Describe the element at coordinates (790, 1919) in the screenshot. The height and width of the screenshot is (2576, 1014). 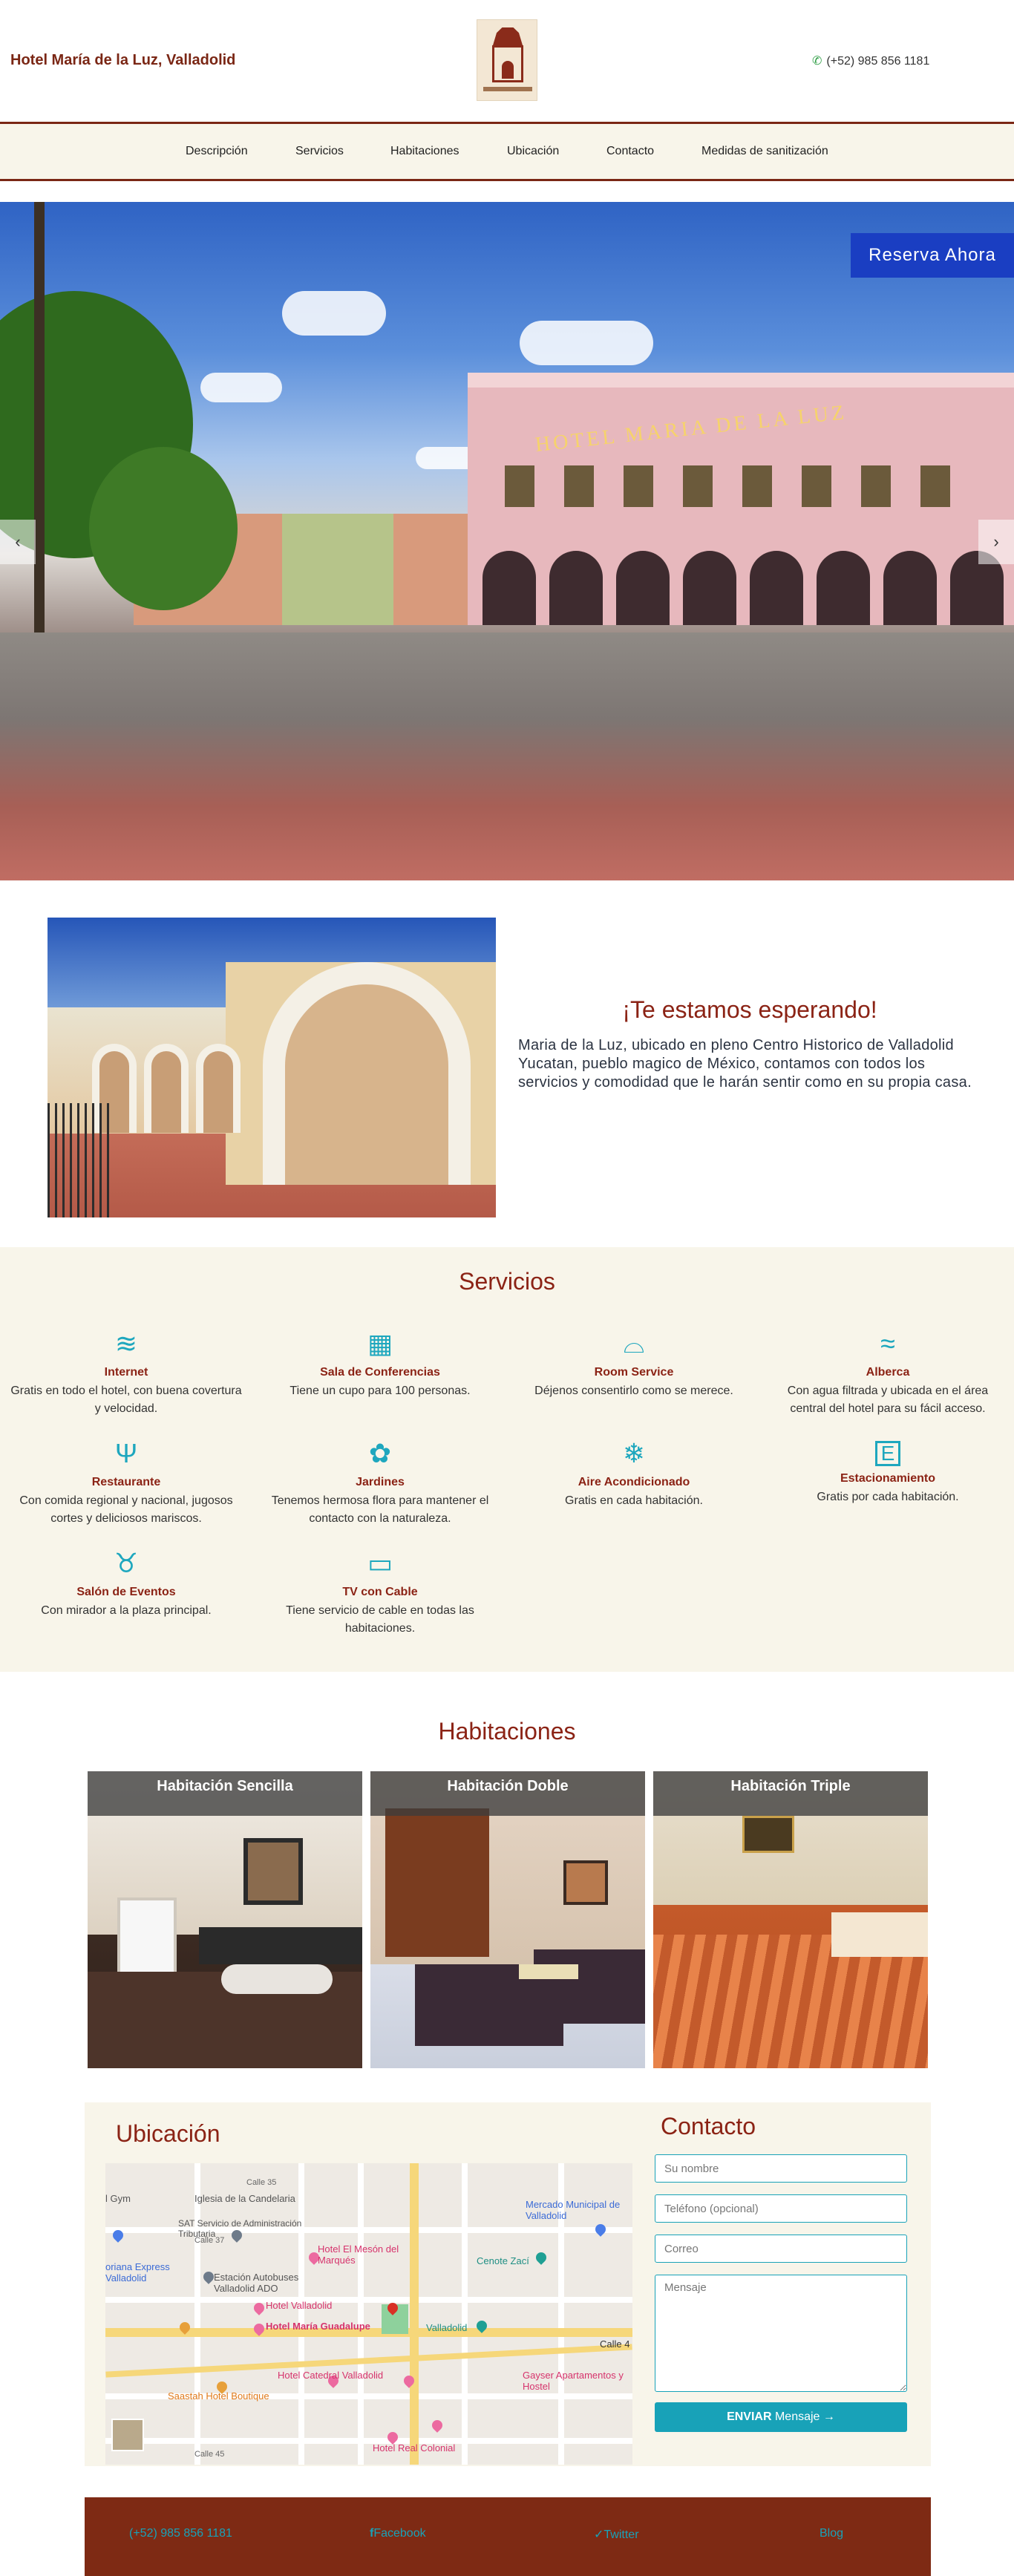
I see `room-card-triple: Habitación Triple` at that location.